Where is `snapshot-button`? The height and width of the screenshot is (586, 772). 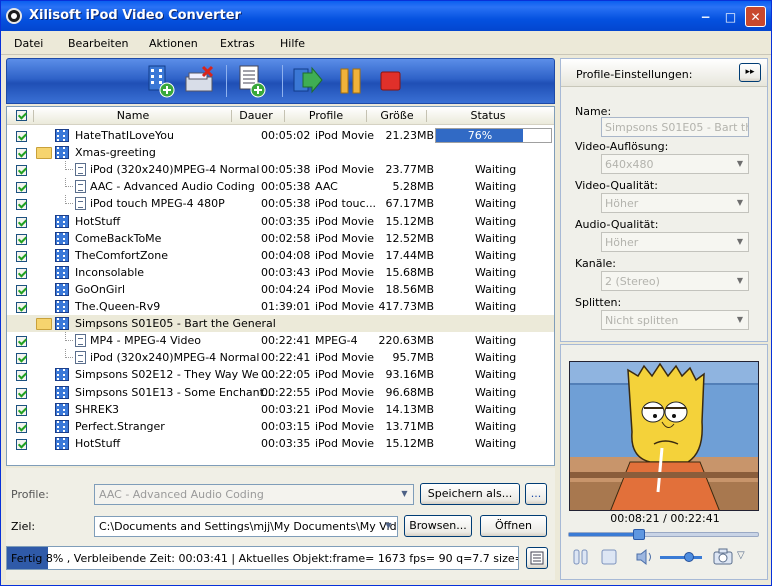 snapshot-button is located at coordinates (723, 557).